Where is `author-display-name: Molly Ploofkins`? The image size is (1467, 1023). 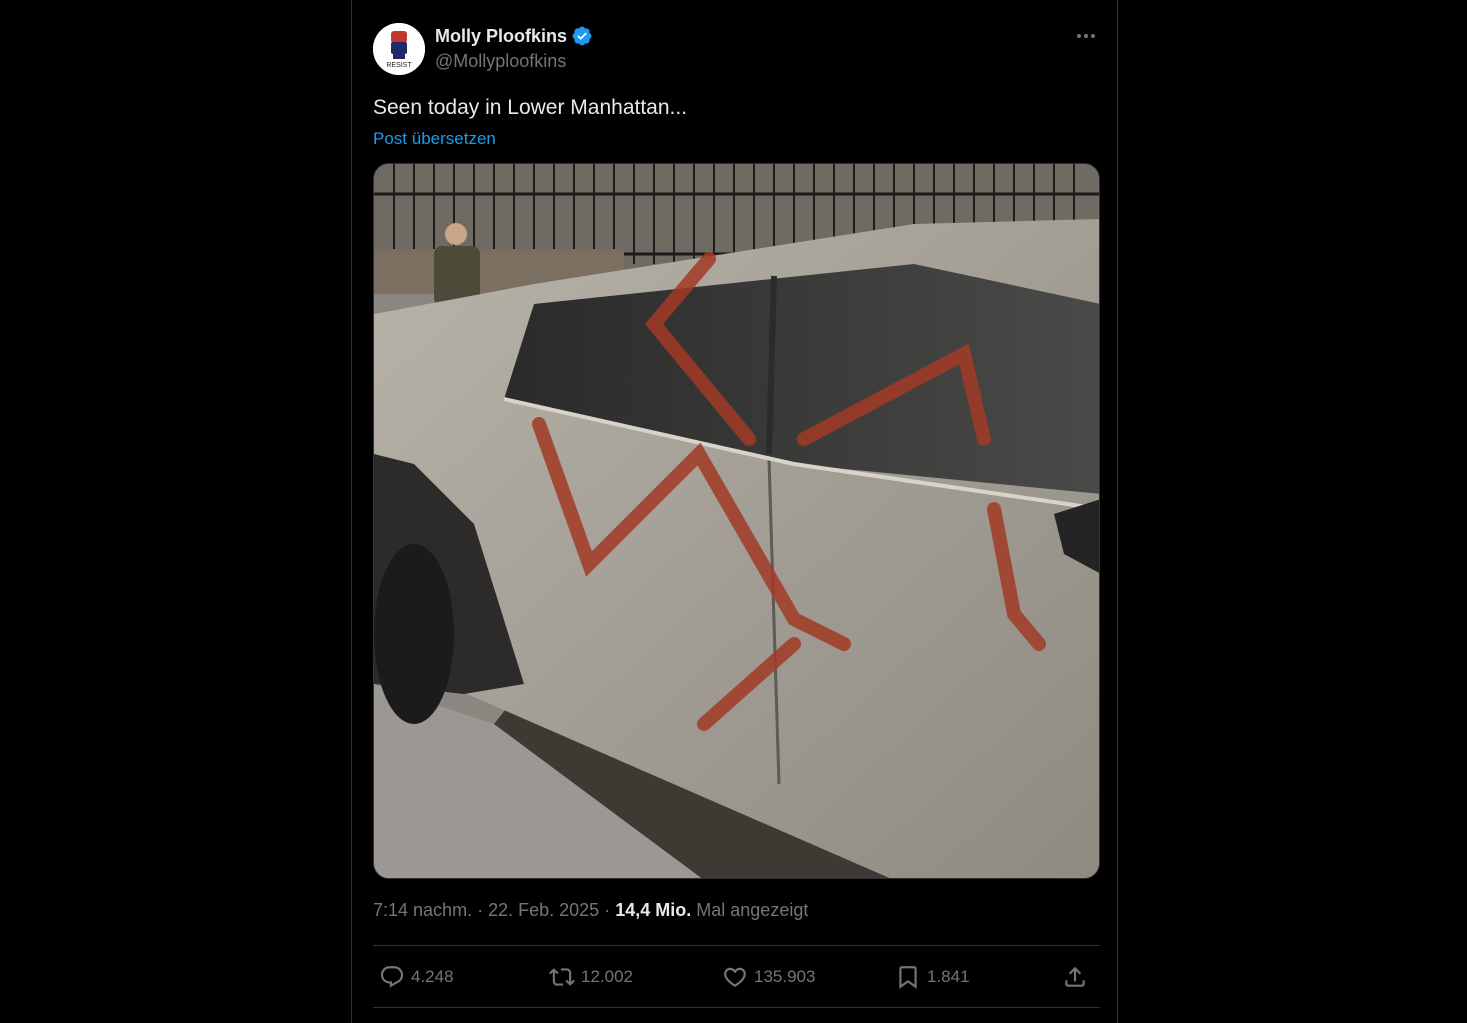 author-display-name: Molly Ploofkins is located at coordinates (501, 36).